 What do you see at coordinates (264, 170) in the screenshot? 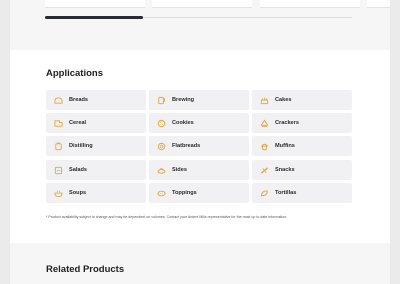
I see `snack-icon` at bounding box center [264, 170].